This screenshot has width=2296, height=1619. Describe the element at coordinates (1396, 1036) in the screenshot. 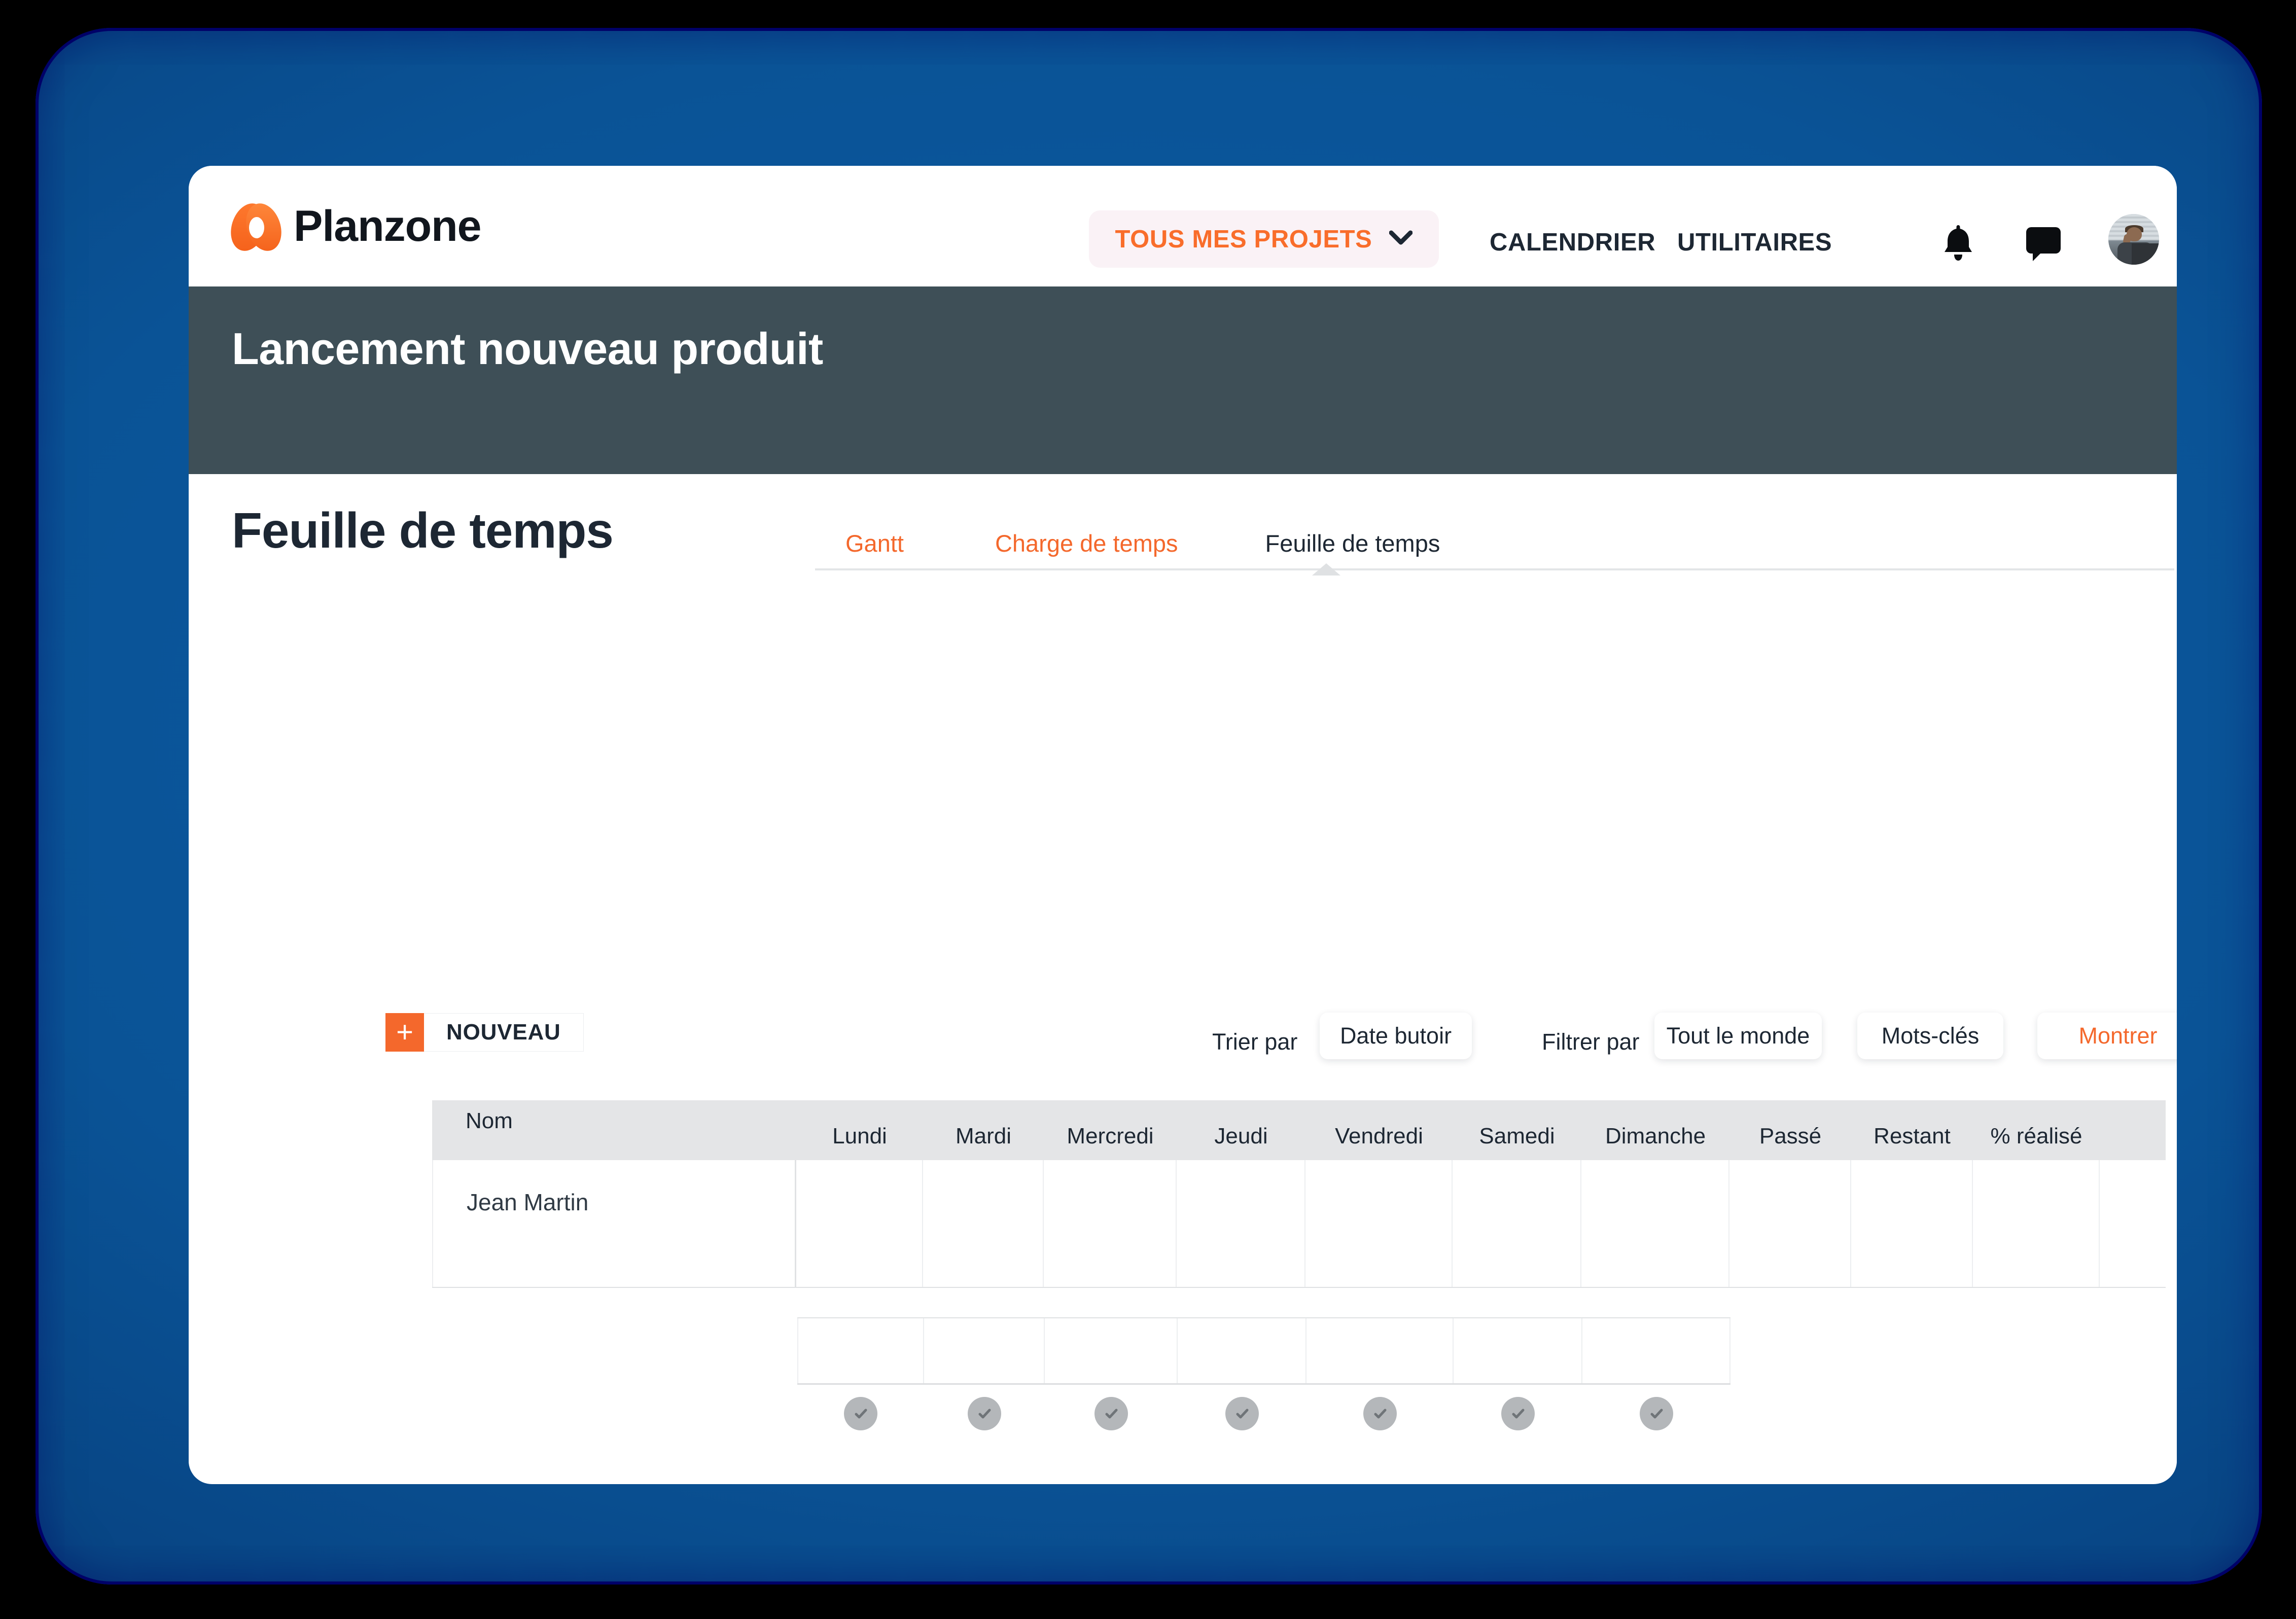

I see `sort-by-select: Date butoir` at that location.